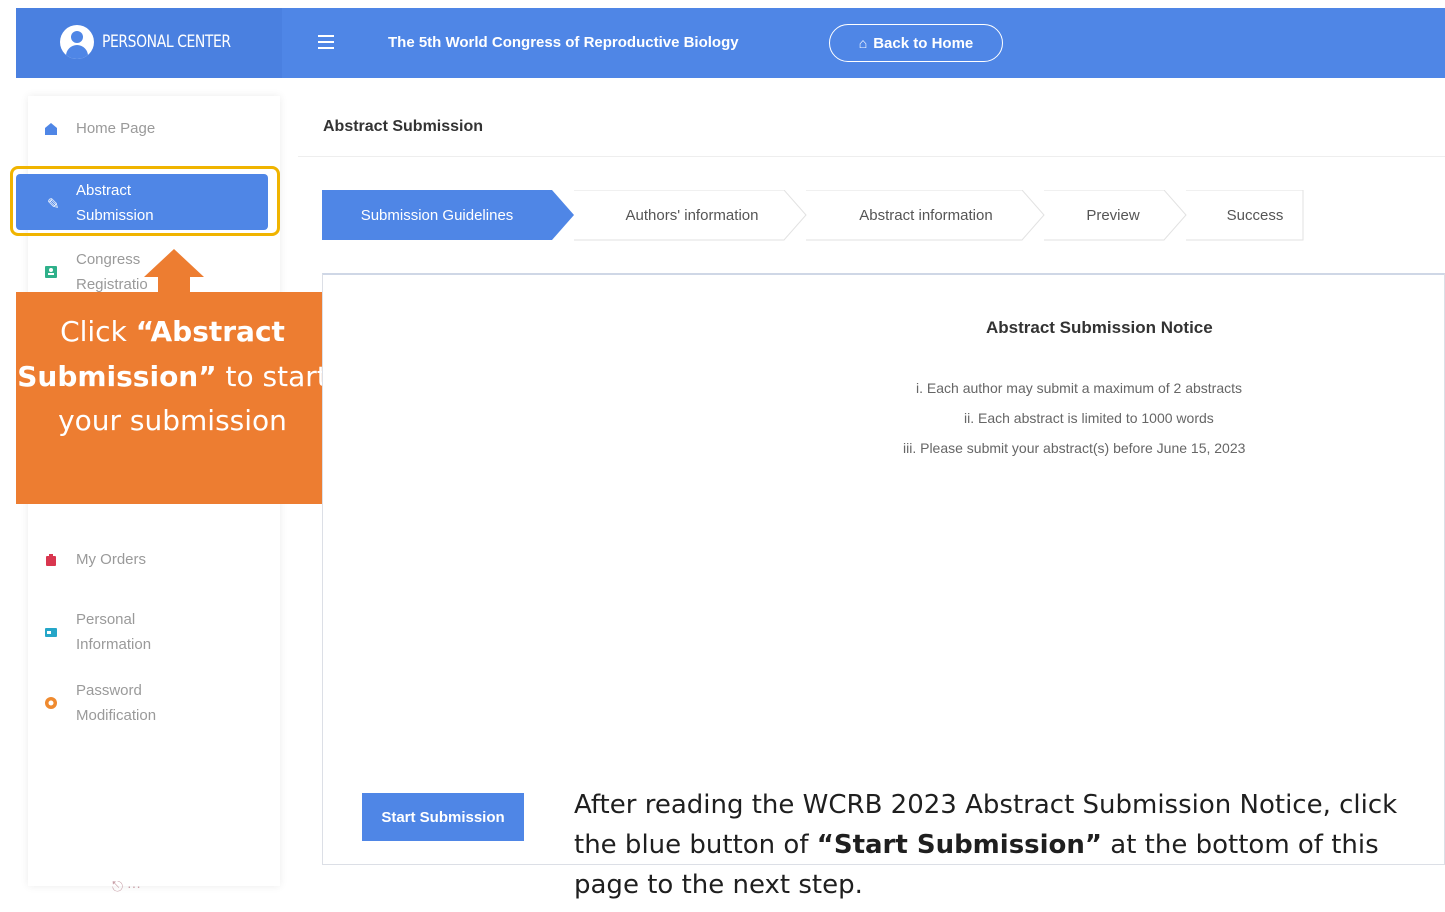 The height and width of the screenshot is (912, 1445). I want to click on sidebar-item-congress-registration: Congress Registratio, so click(96, 272).